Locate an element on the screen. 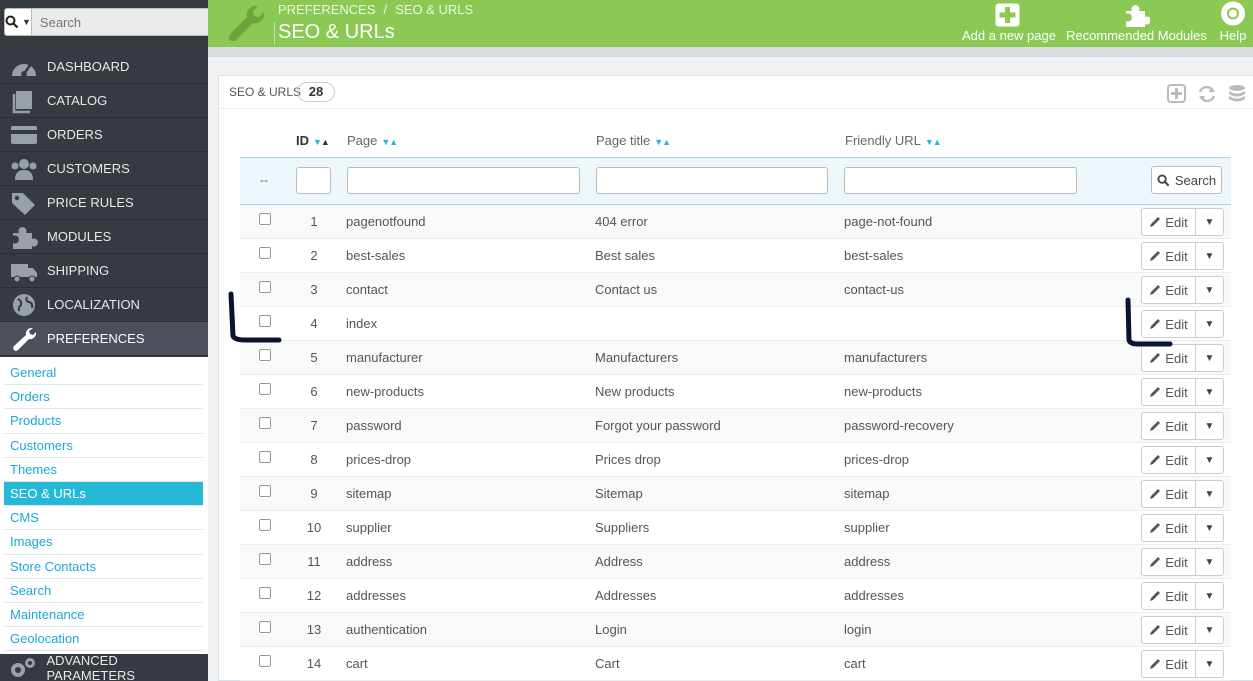  add-new-icon is located at coordinates (1177, 94).